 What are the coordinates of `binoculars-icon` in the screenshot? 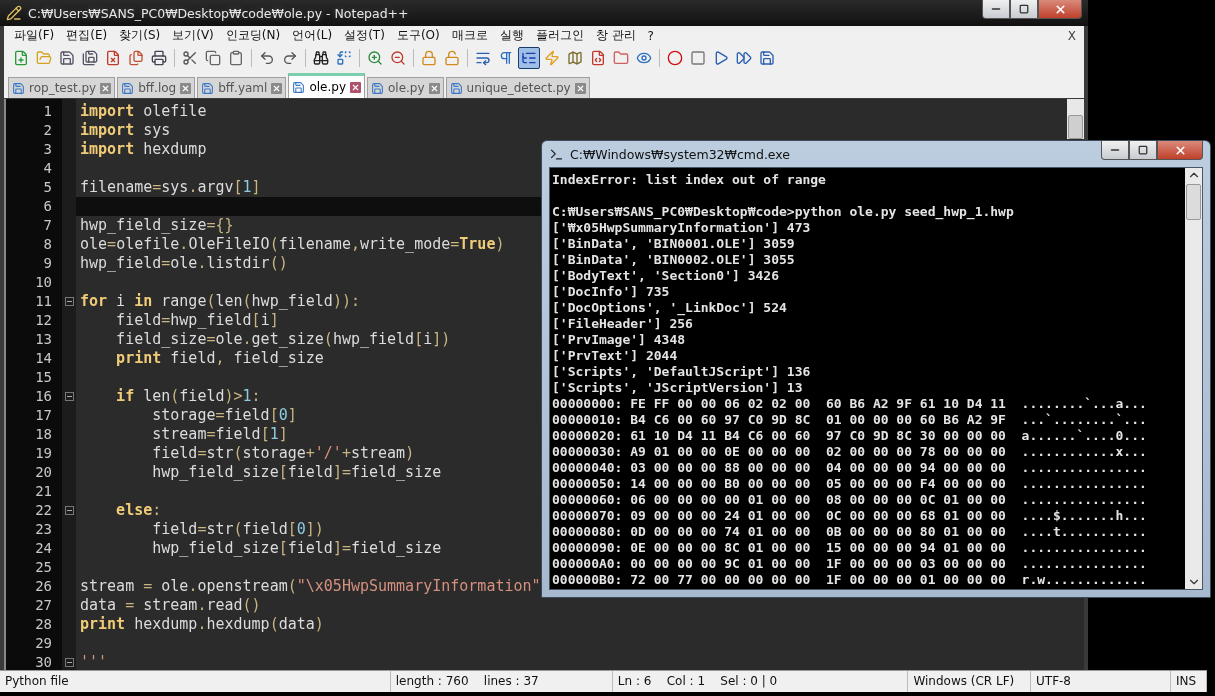 It's located at (321, 58).